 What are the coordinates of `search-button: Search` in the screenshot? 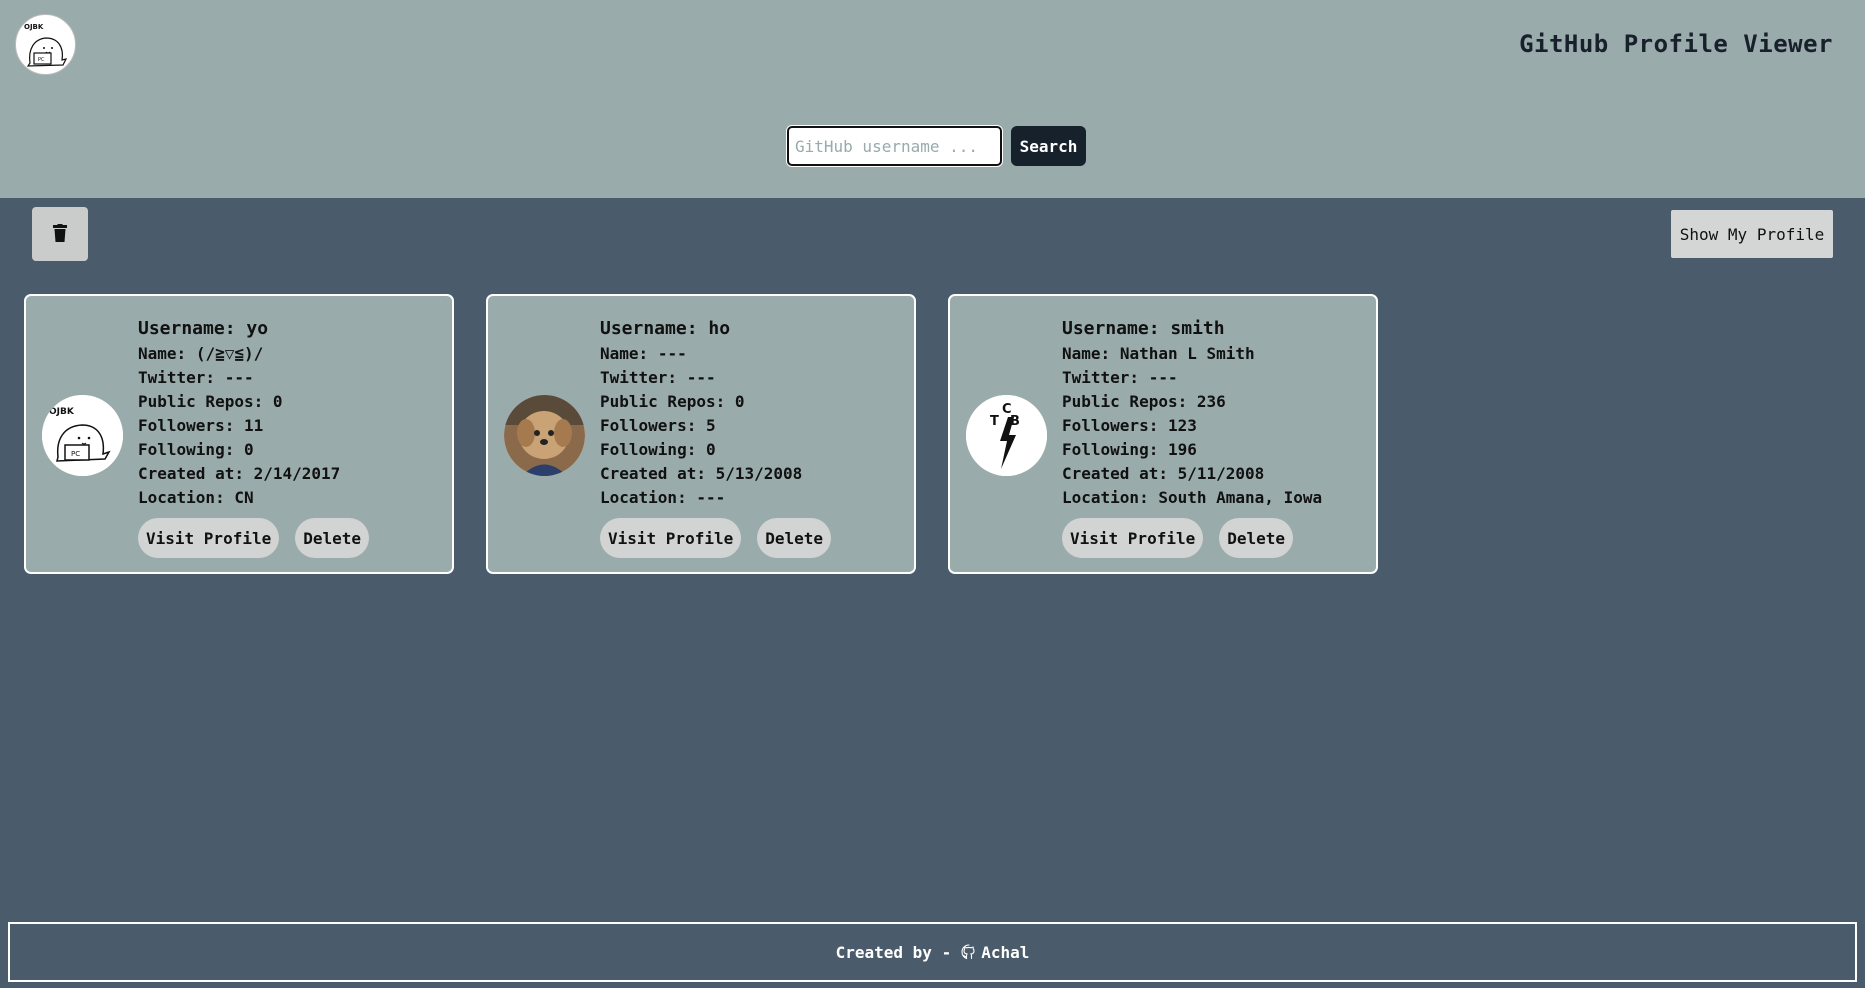 It's located at (1048, 146).